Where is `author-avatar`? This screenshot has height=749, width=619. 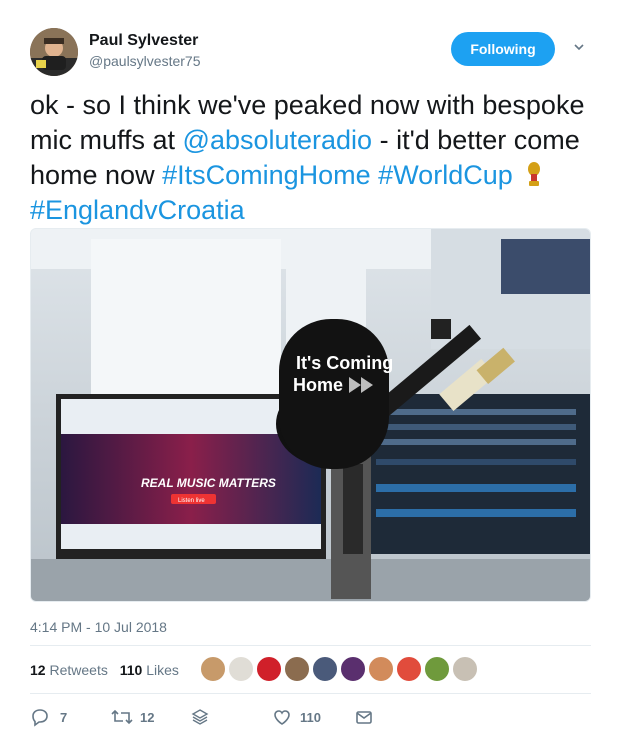
author-avatar is located at coordinates (54, 52).